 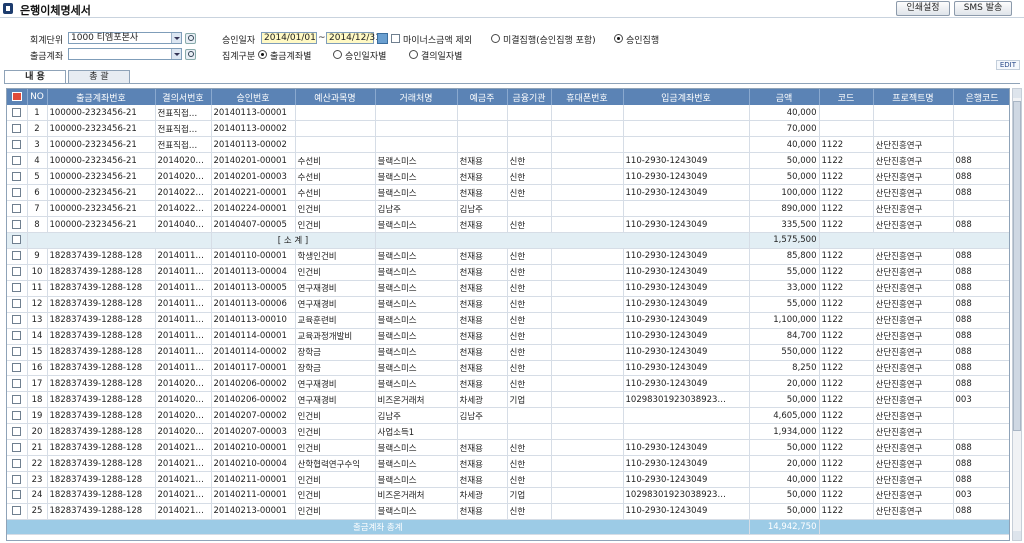 I want to click on cell-bankcode: 003, so click(x=981, y=495).